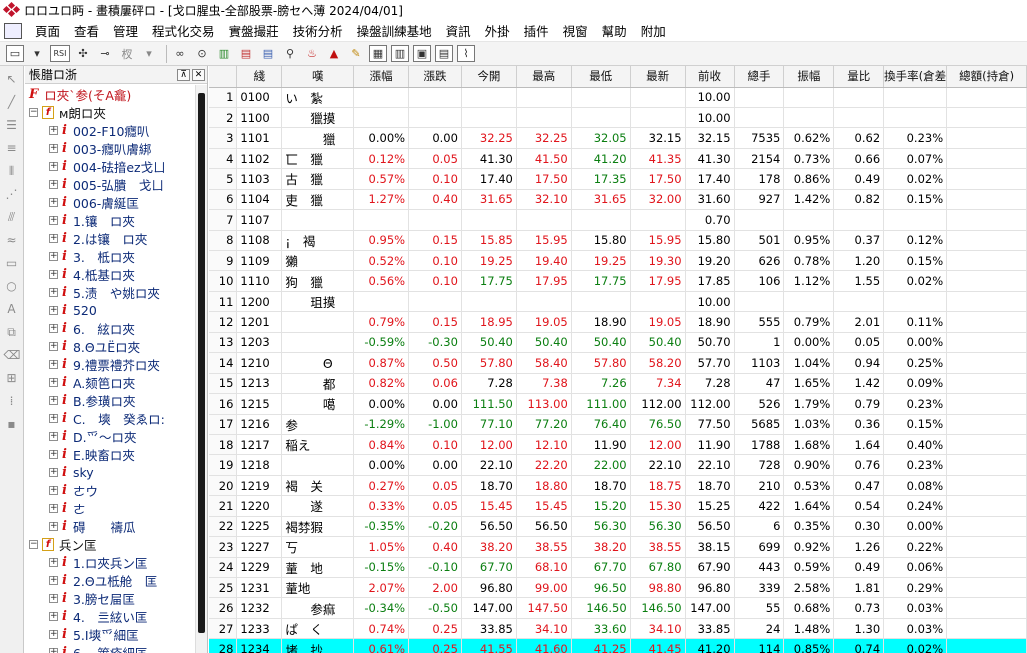  Describe the element at coordinates (12, 217) in the screenshot. I see `channel-tool-icon: ⫻` at that location.